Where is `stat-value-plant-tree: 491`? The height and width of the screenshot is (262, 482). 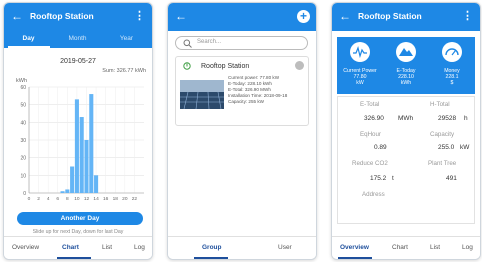
stat-value-plant-tree: 491 is located at coordinates (451, 178).